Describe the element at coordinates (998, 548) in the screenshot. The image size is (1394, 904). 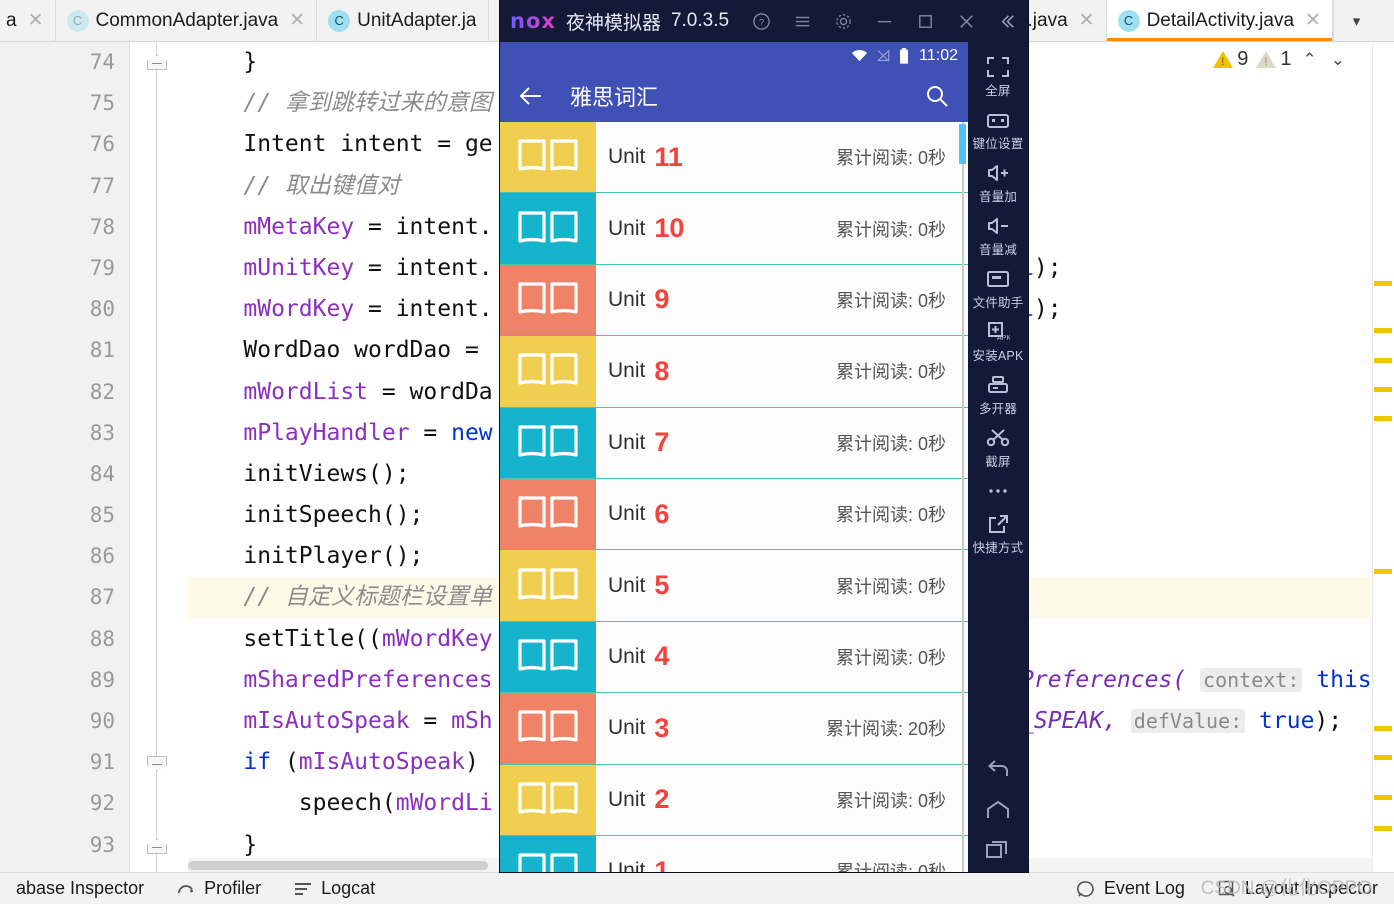
I see `nox-sidebar-item-label: 快捷方式` at that location.